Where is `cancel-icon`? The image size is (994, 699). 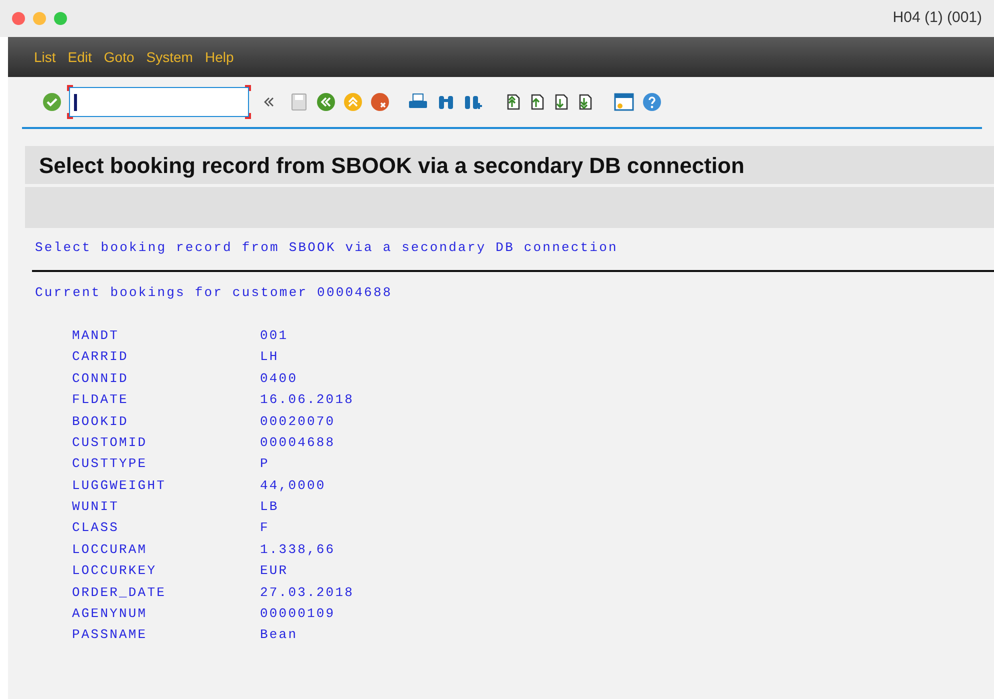
cancel-icon is located at coordinates (380, 102).